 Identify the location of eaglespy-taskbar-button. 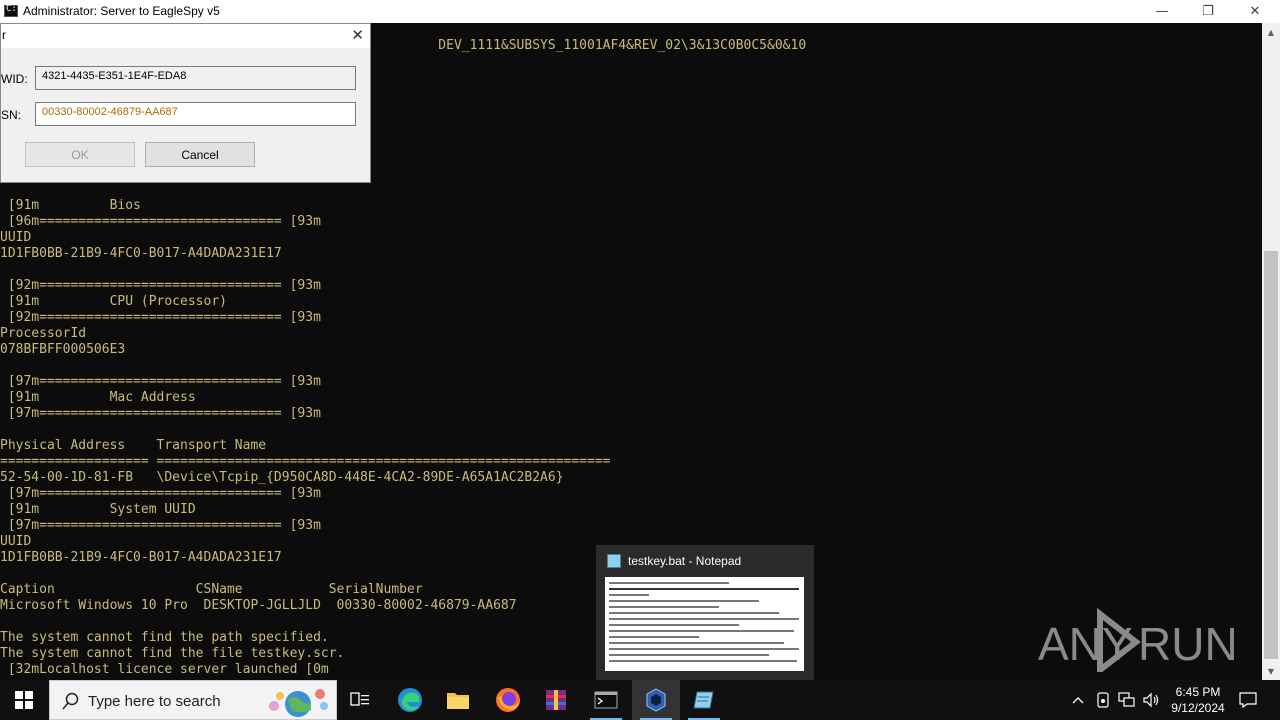
(656, 700).